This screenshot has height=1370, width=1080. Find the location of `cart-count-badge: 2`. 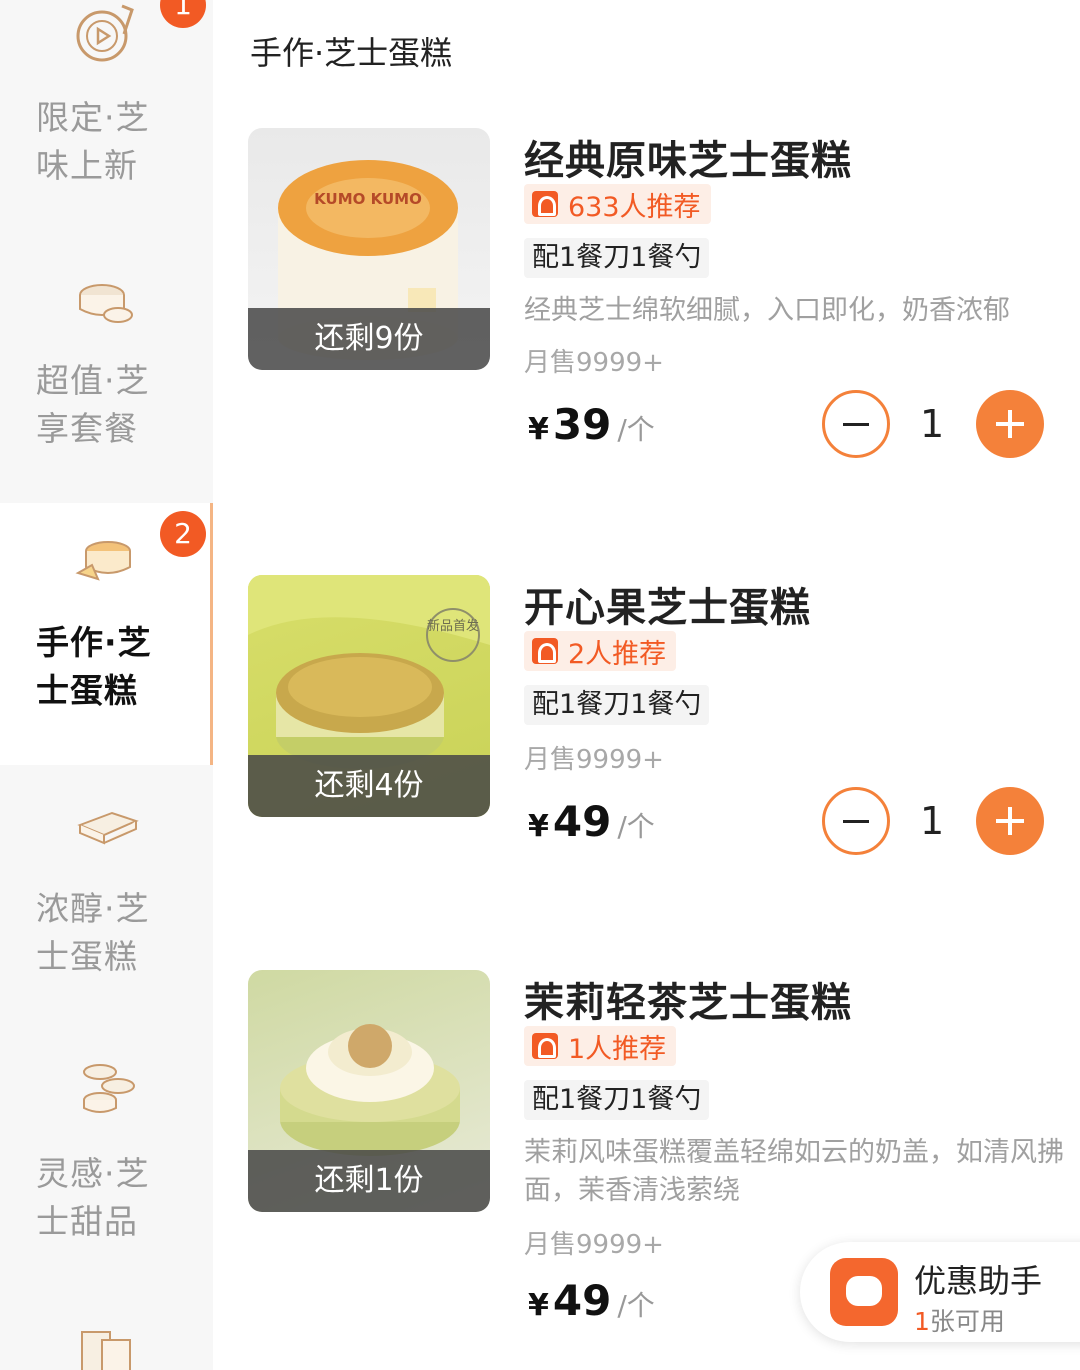

cart-count-badge: 2 is located at coordinates (183, 534).